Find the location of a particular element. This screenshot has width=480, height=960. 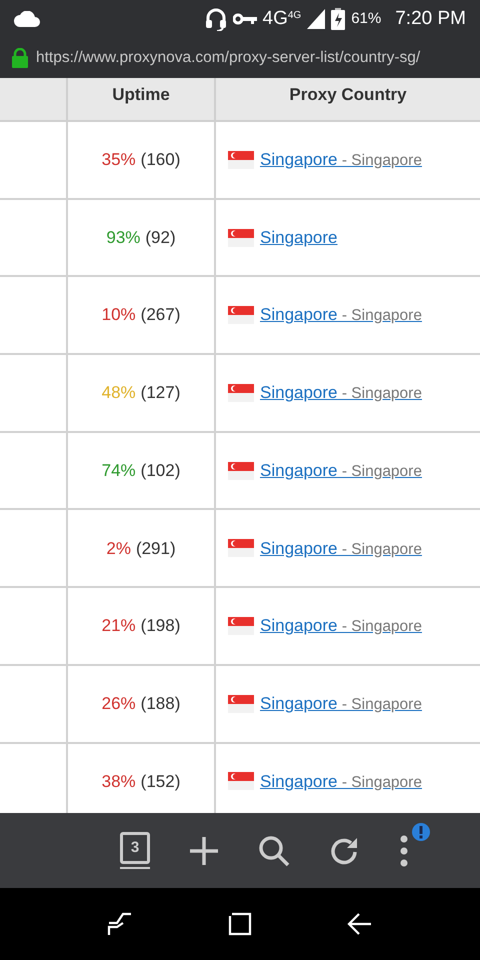

network-type: 4G is located at coordinates (275, 18).